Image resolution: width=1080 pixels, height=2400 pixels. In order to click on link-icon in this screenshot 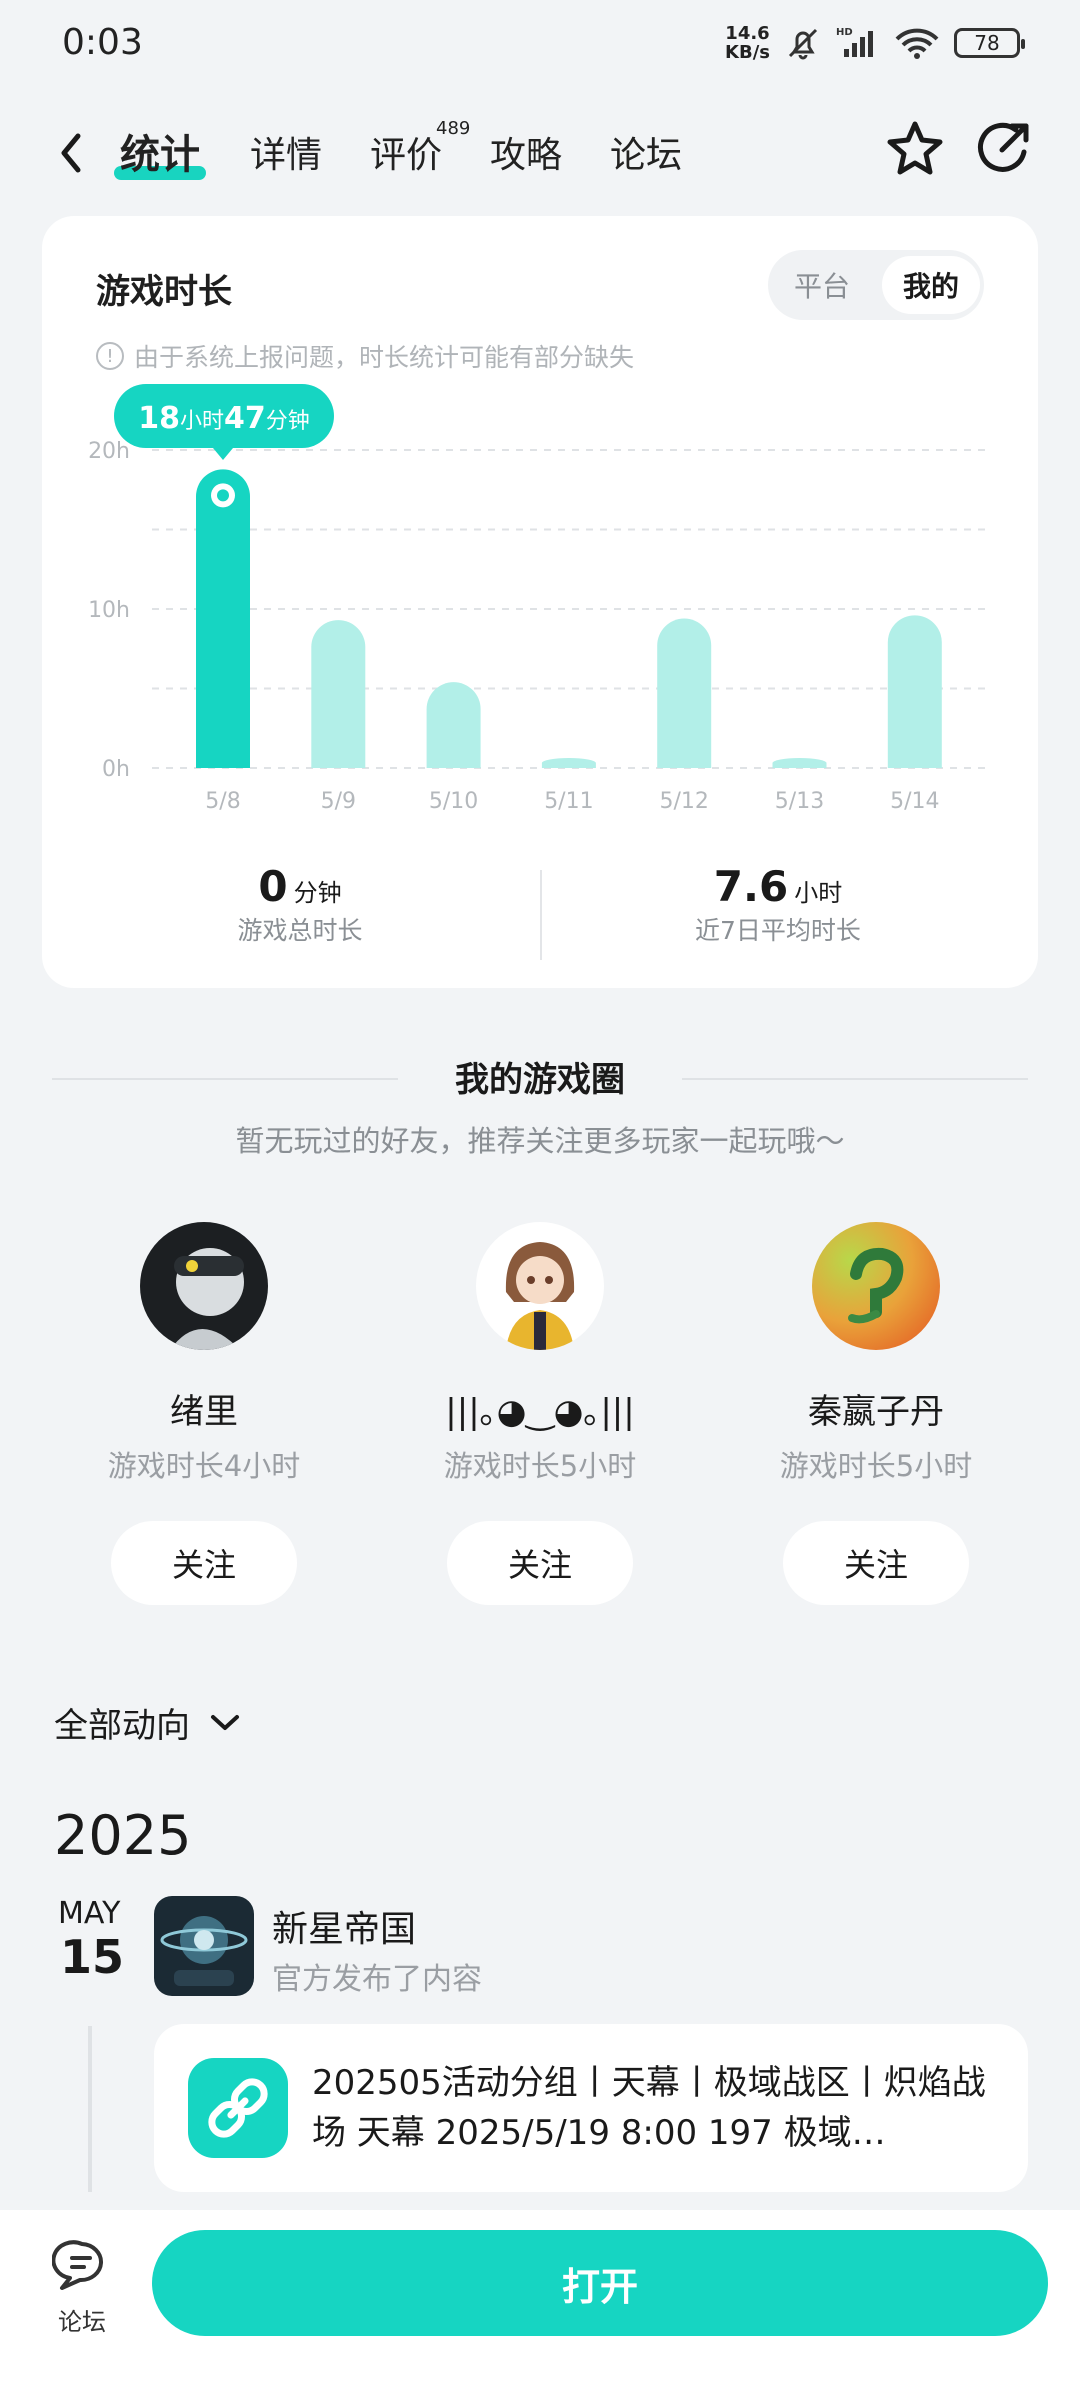, I will do `click(238, 2108)`.